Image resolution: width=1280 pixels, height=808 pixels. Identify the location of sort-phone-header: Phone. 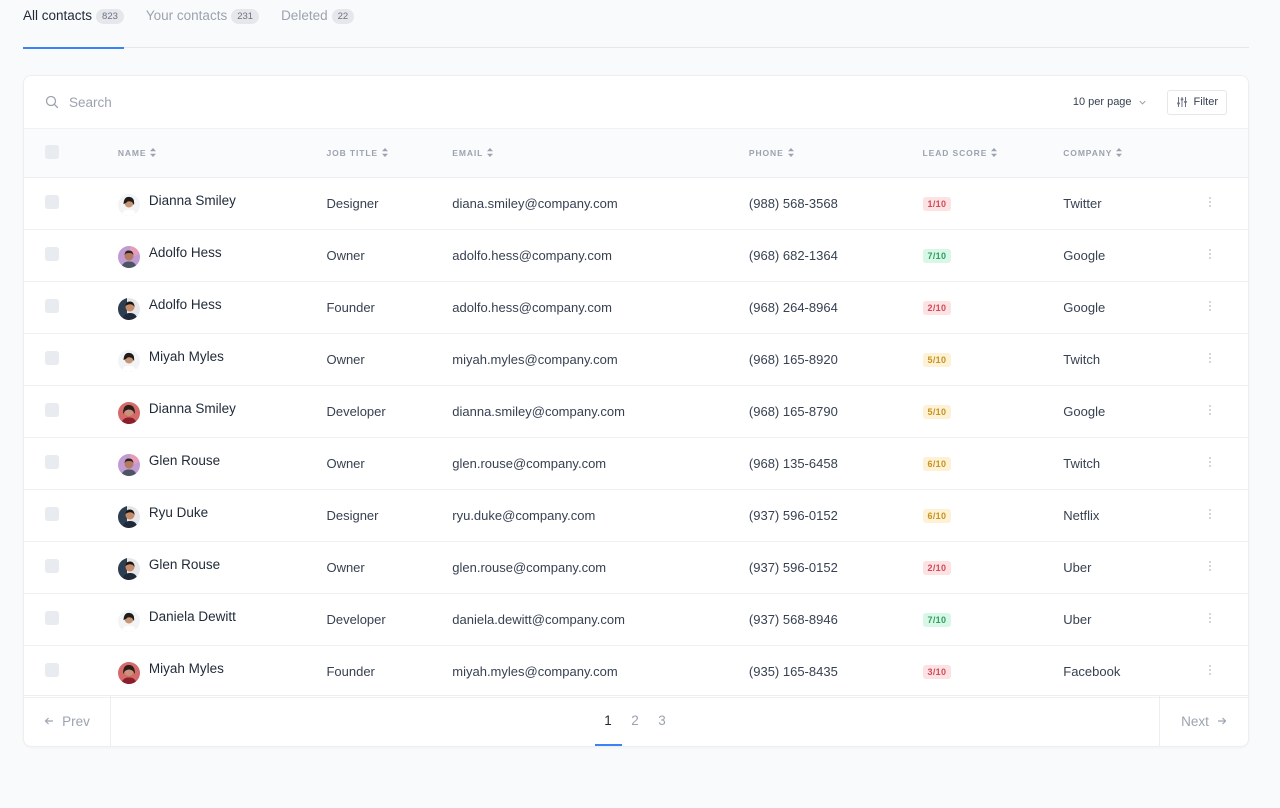
(771, 153).